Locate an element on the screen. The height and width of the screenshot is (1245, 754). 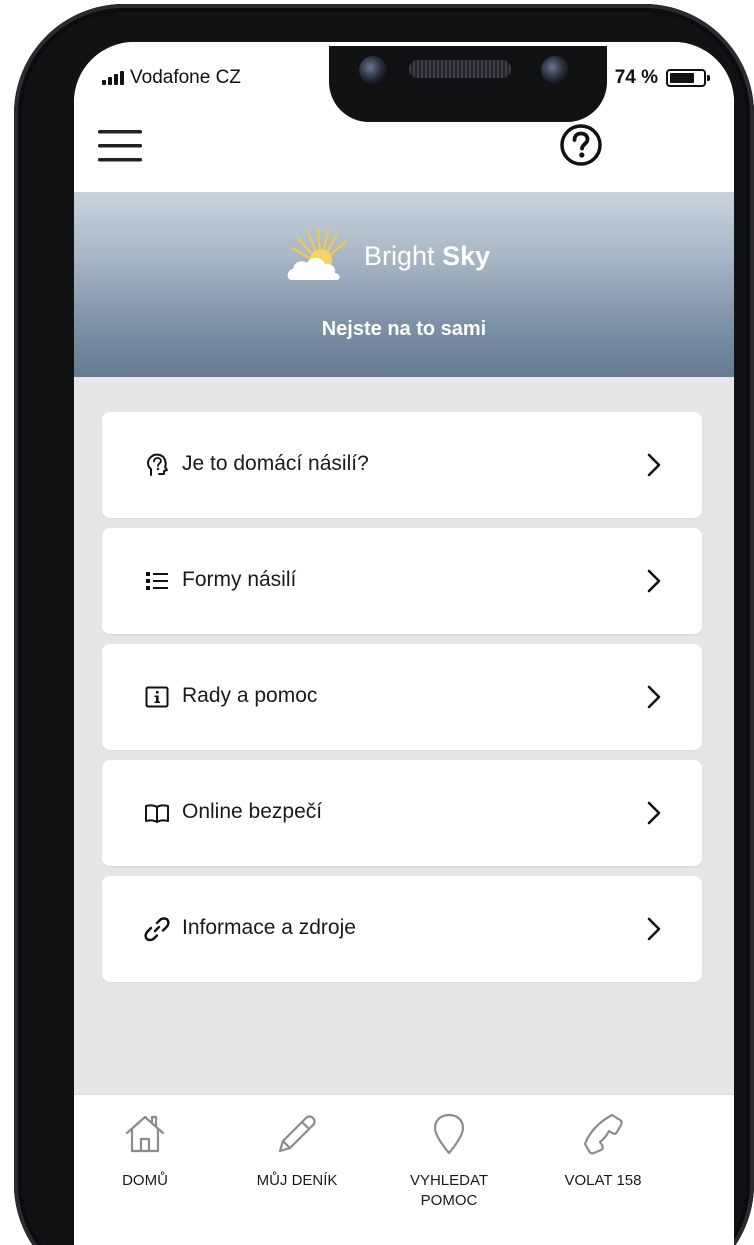
carrier-group: Vodafone CZ is located at coordinates (171, 78).